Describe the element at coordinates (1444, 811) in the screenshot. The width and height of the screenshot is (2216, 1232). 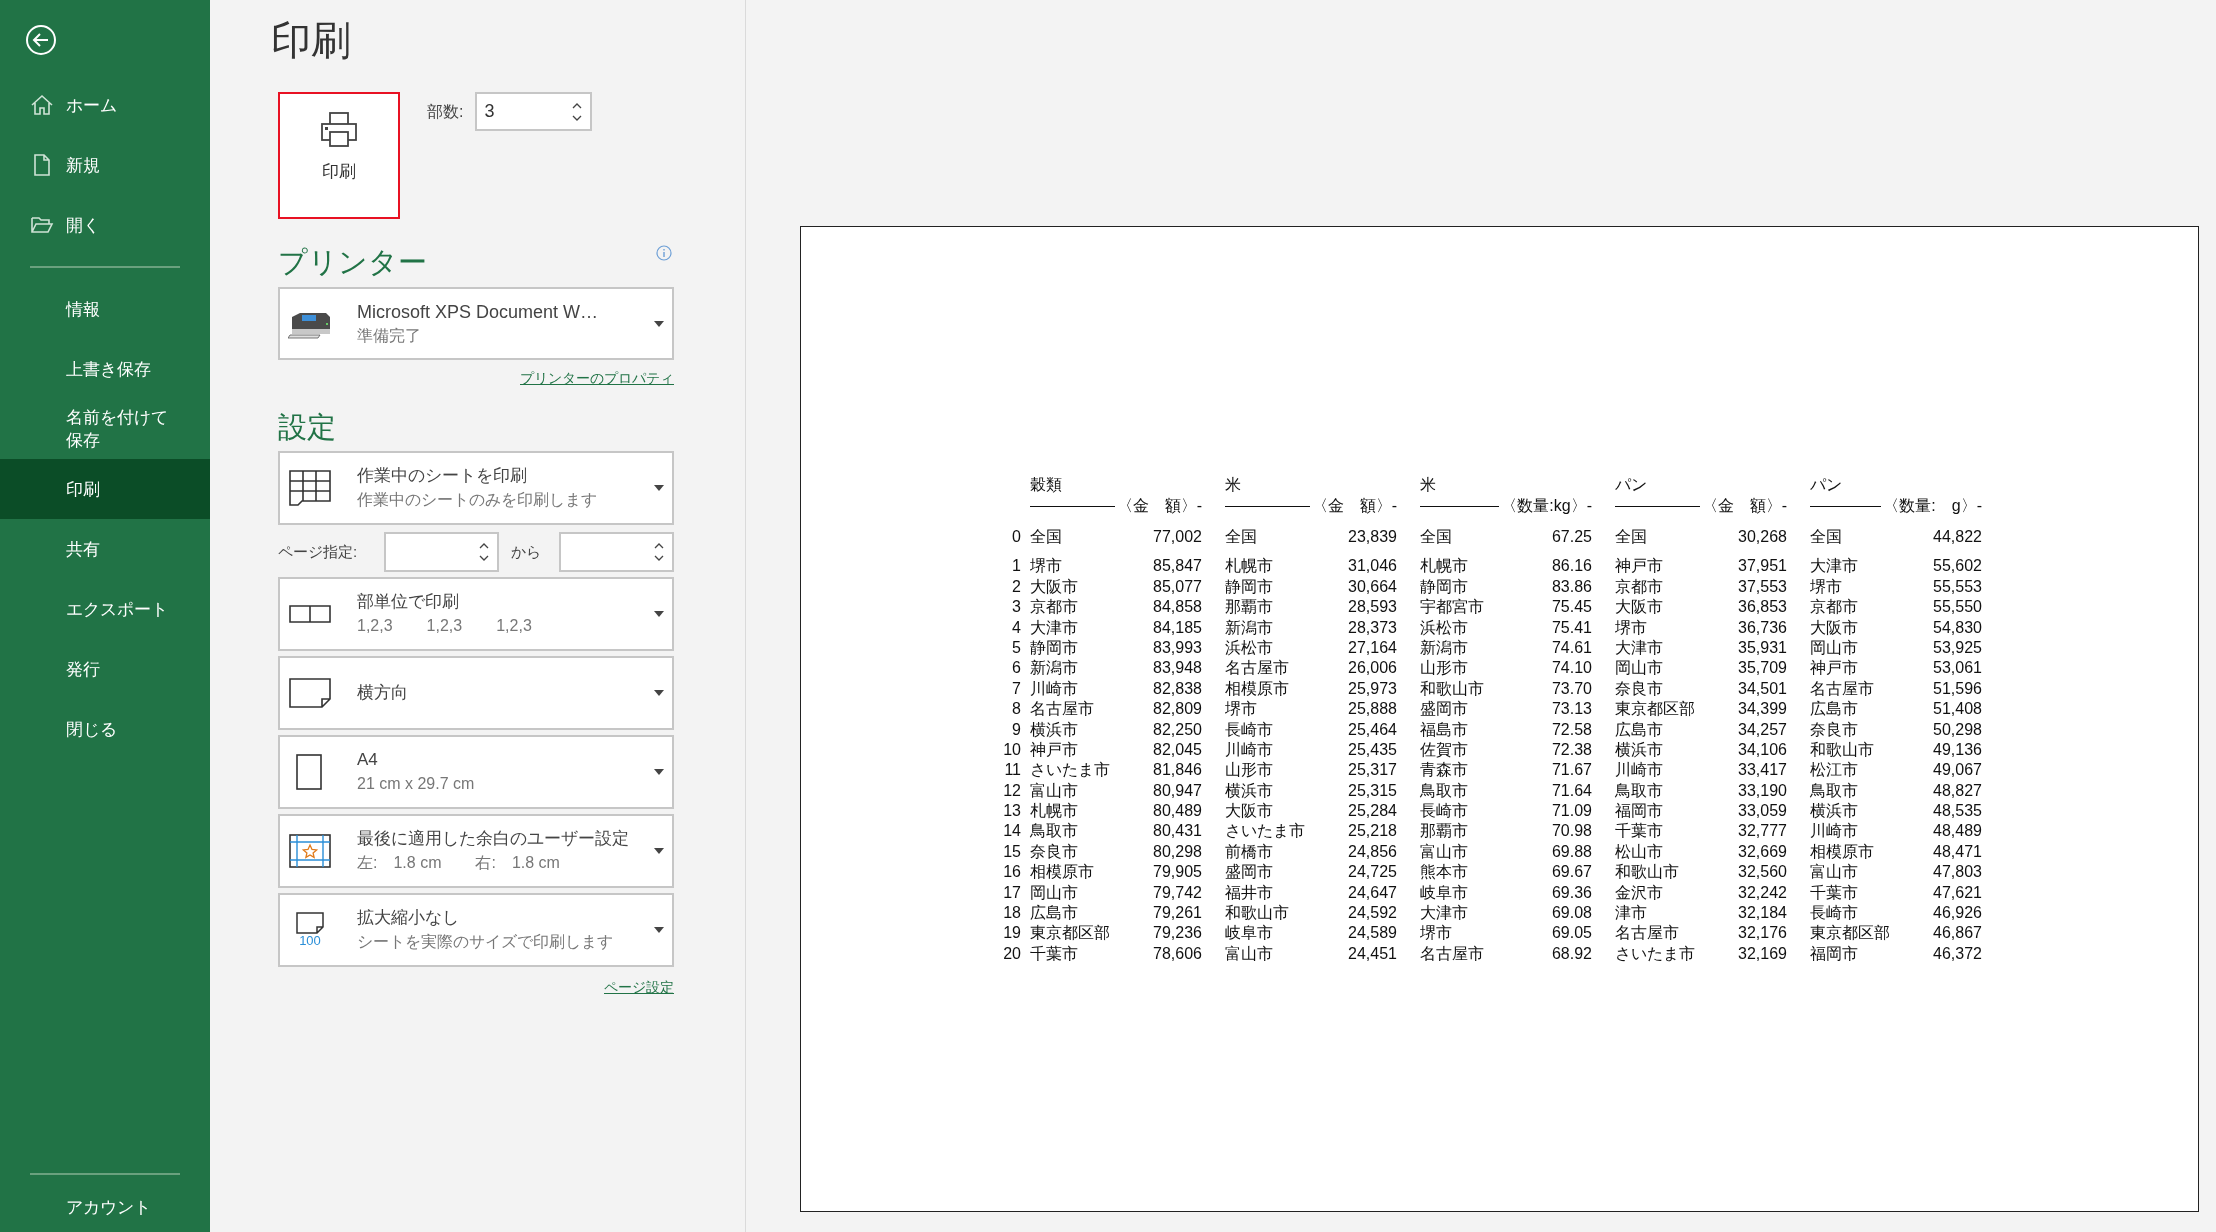
I see `city-cell: 長崎市` at that location.